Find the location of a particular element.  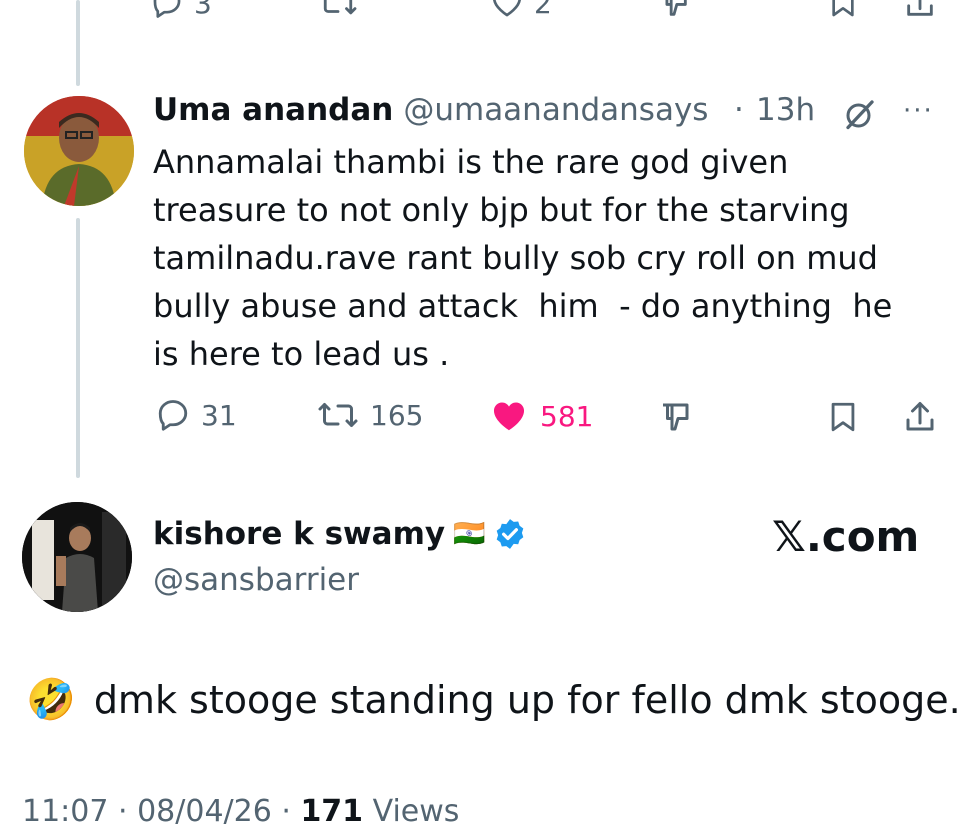

tweet-meta-footer: 11:07 · 08/04/26 · 171 Views is located at coordinates (240, 811).